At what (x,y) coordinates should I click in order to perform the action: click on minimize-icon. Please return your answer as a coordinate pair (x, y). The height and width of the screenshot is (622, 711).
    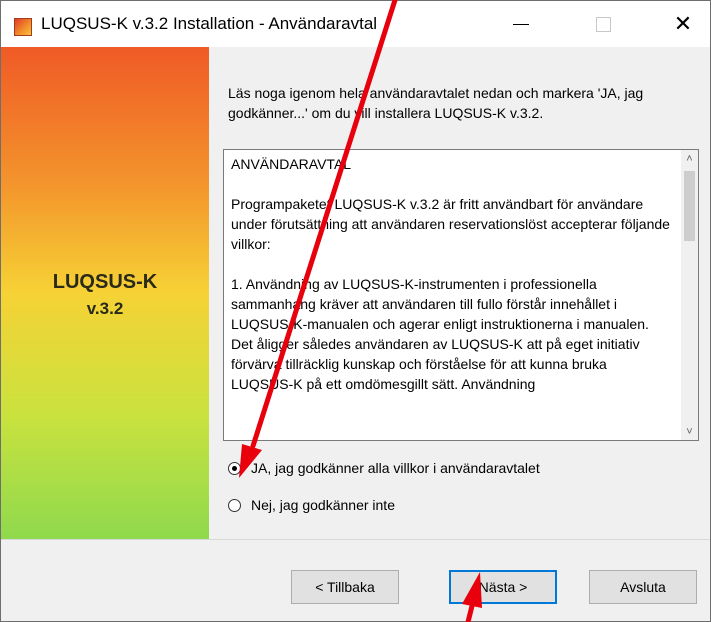
    Looking at the image, I should click on (521, 24).